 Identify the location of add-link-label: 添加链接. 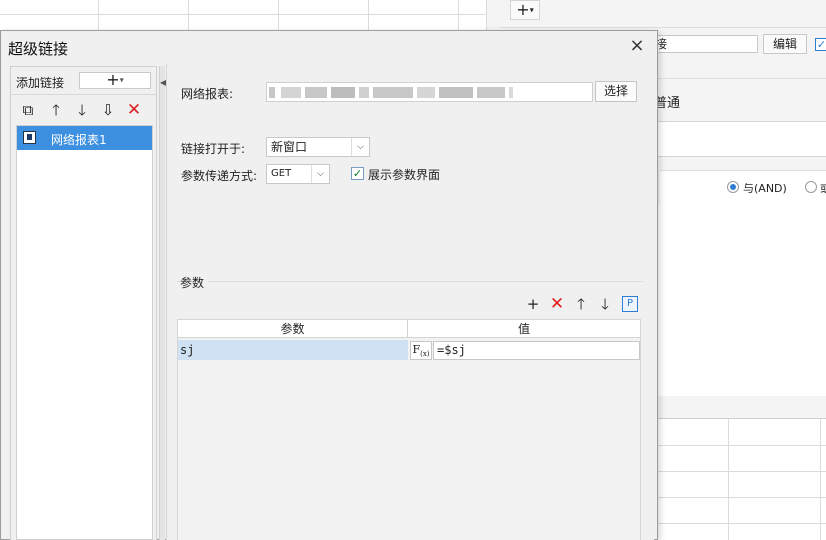
(40, 83).